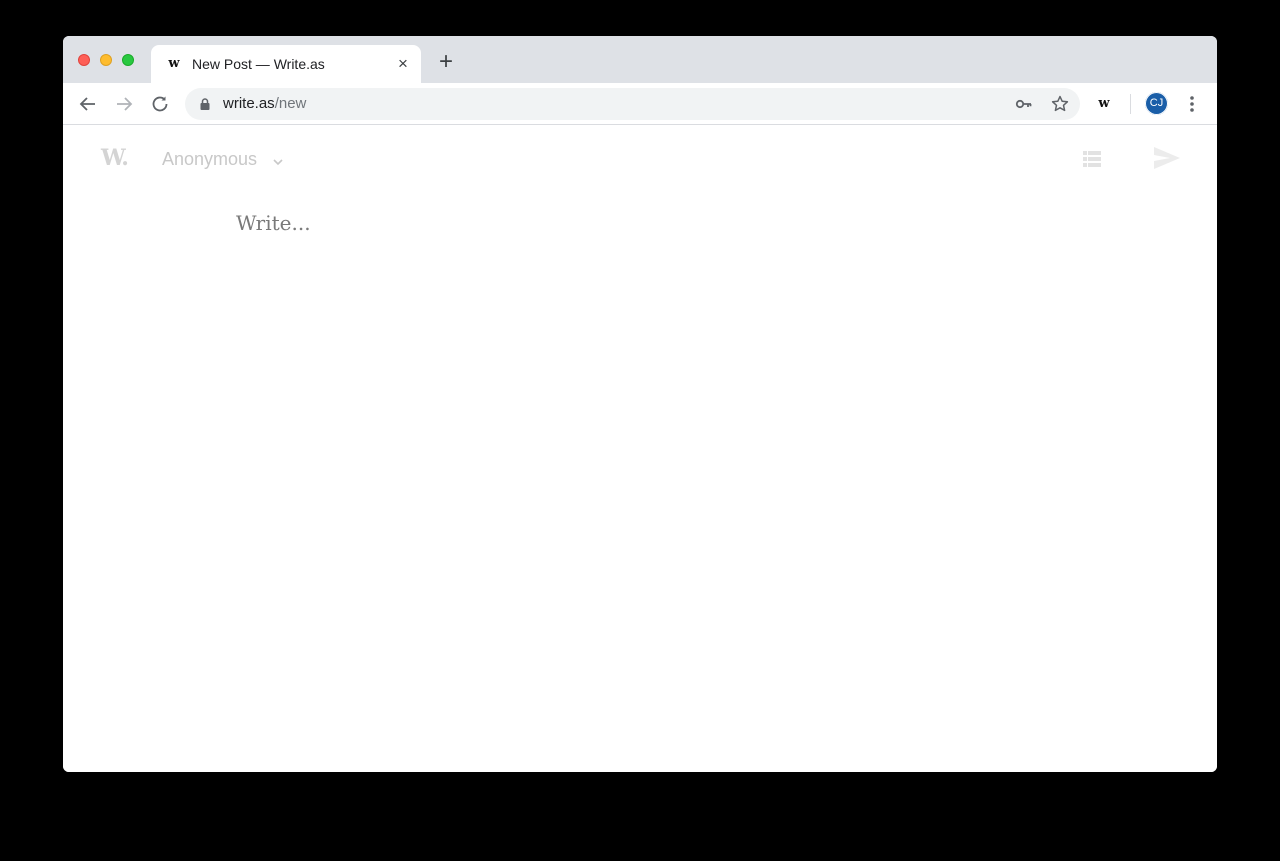 This screenshot has width=1280, height=861. Describe the element at coordinates (209, 159) in the screenshot. I see `author-select: Anonymous` at that location.